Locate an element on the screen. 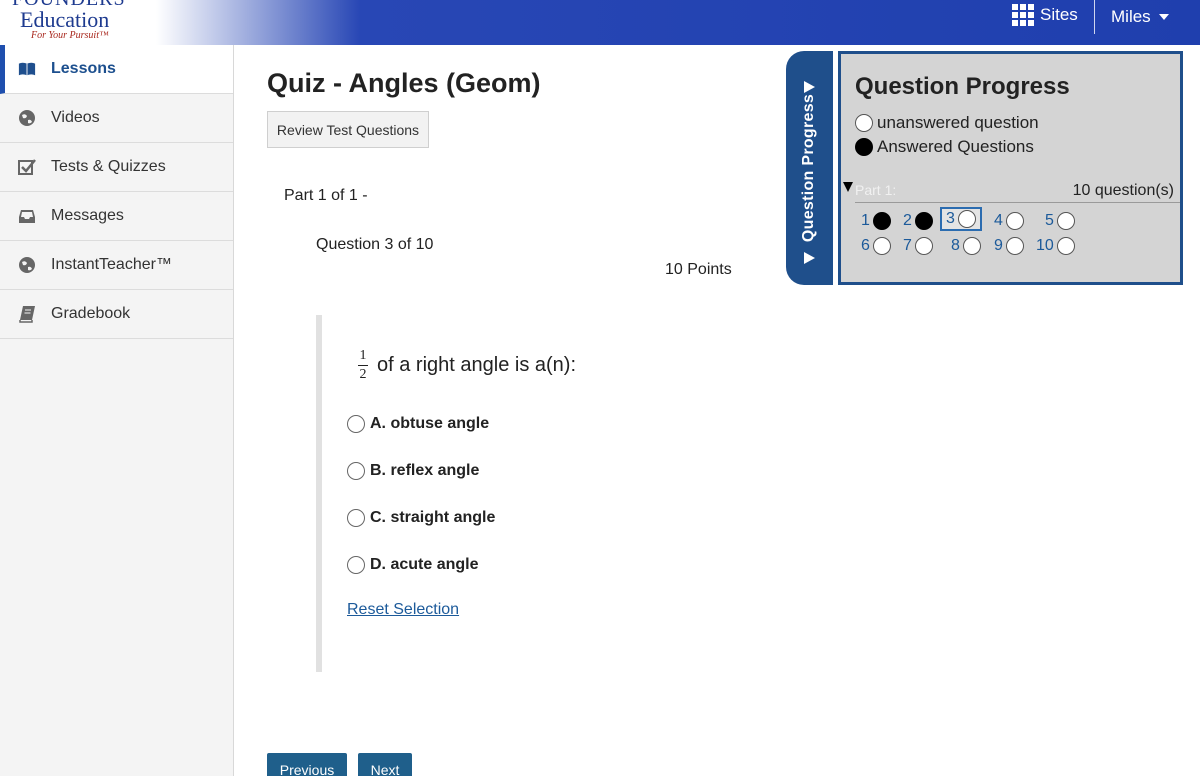  answer-option-c: C. straight angle is located at coordinates (421, 518).